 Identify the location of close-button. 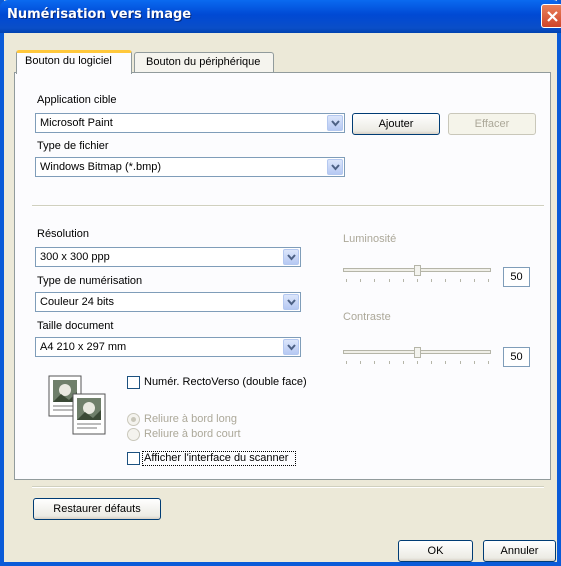
(551, 16).